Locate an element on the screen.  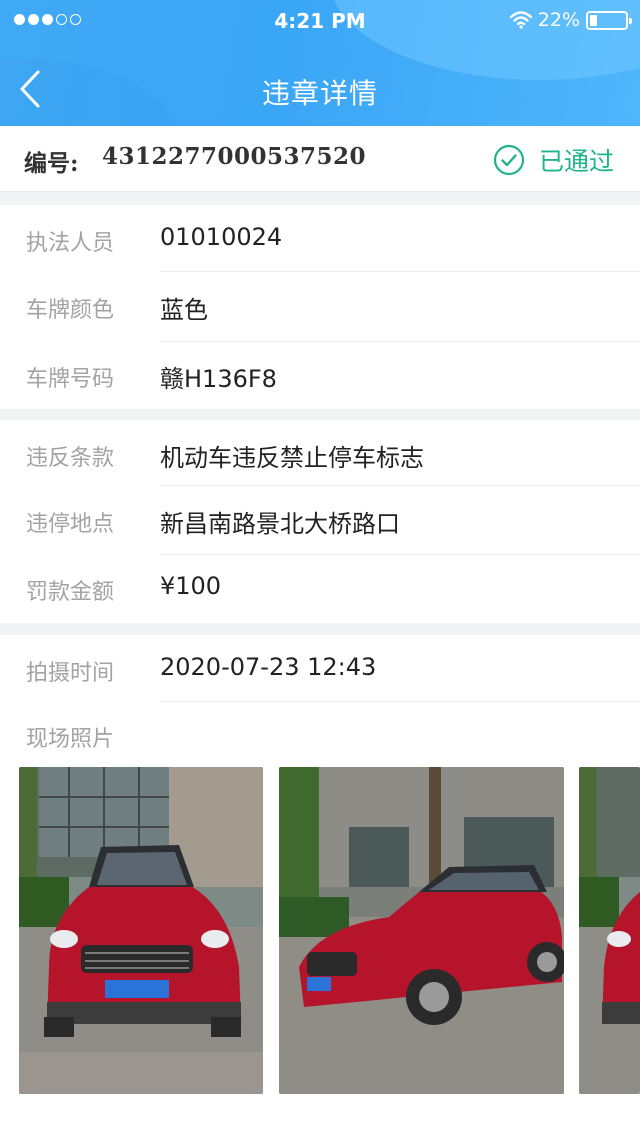
nav-bar: 违章详情 is located at coordinates (320, 90).